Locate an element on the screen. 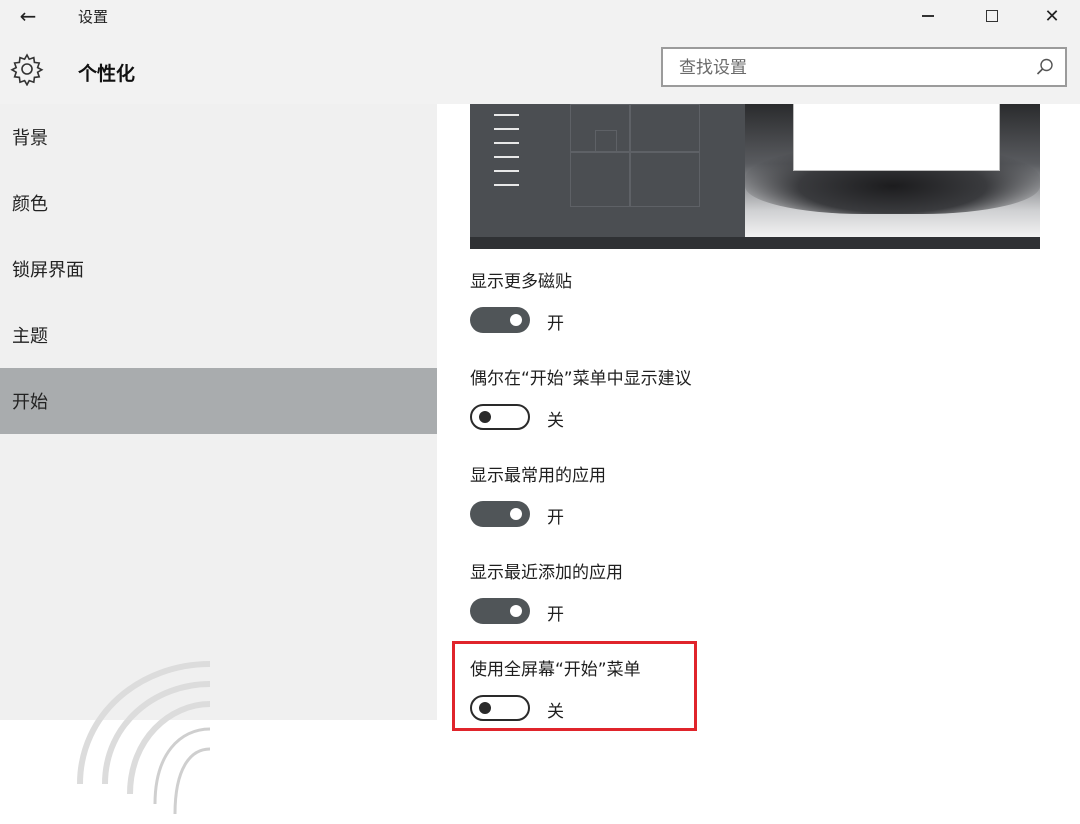  arrow-left-icon: ← is located at coordinates (28, 16).